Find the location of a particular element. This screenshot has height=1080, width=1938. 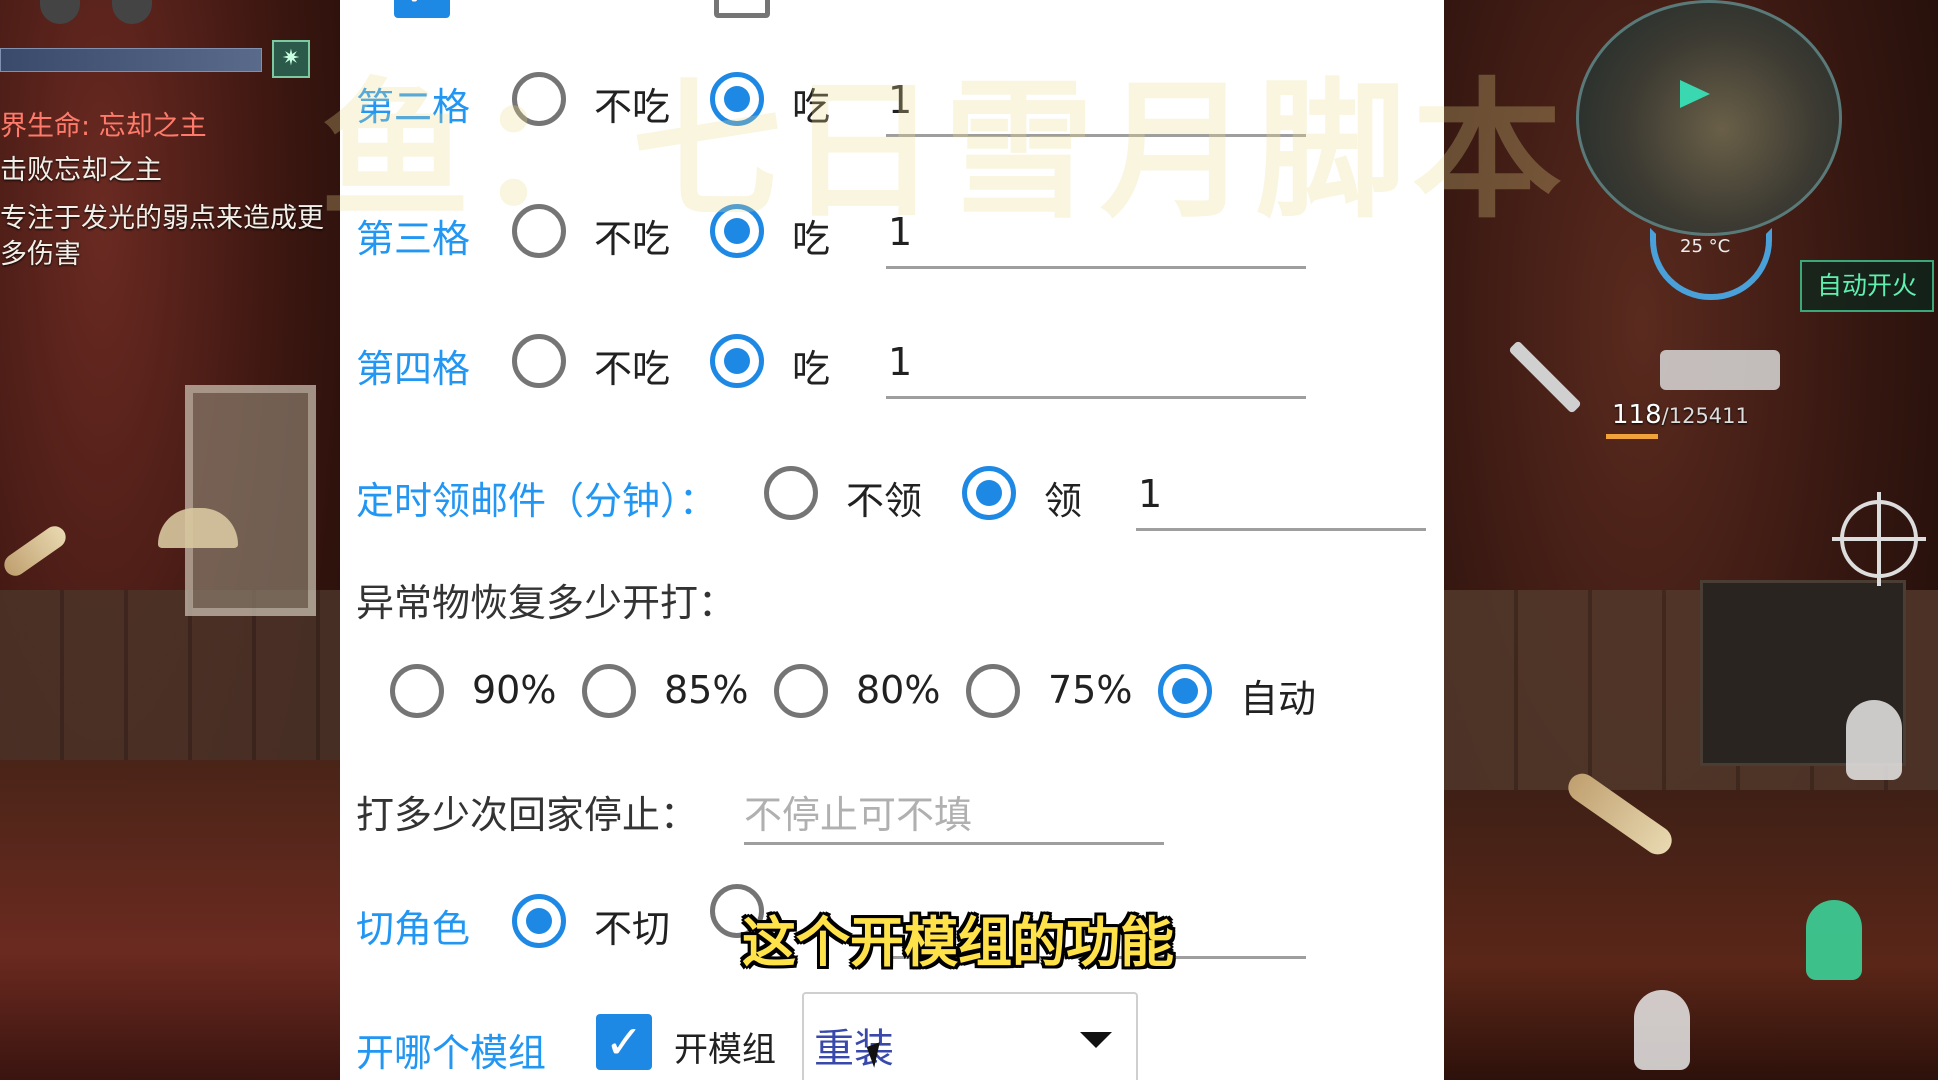

buff-sparkle-icon: ✷ is located at coordinates (291, 59).